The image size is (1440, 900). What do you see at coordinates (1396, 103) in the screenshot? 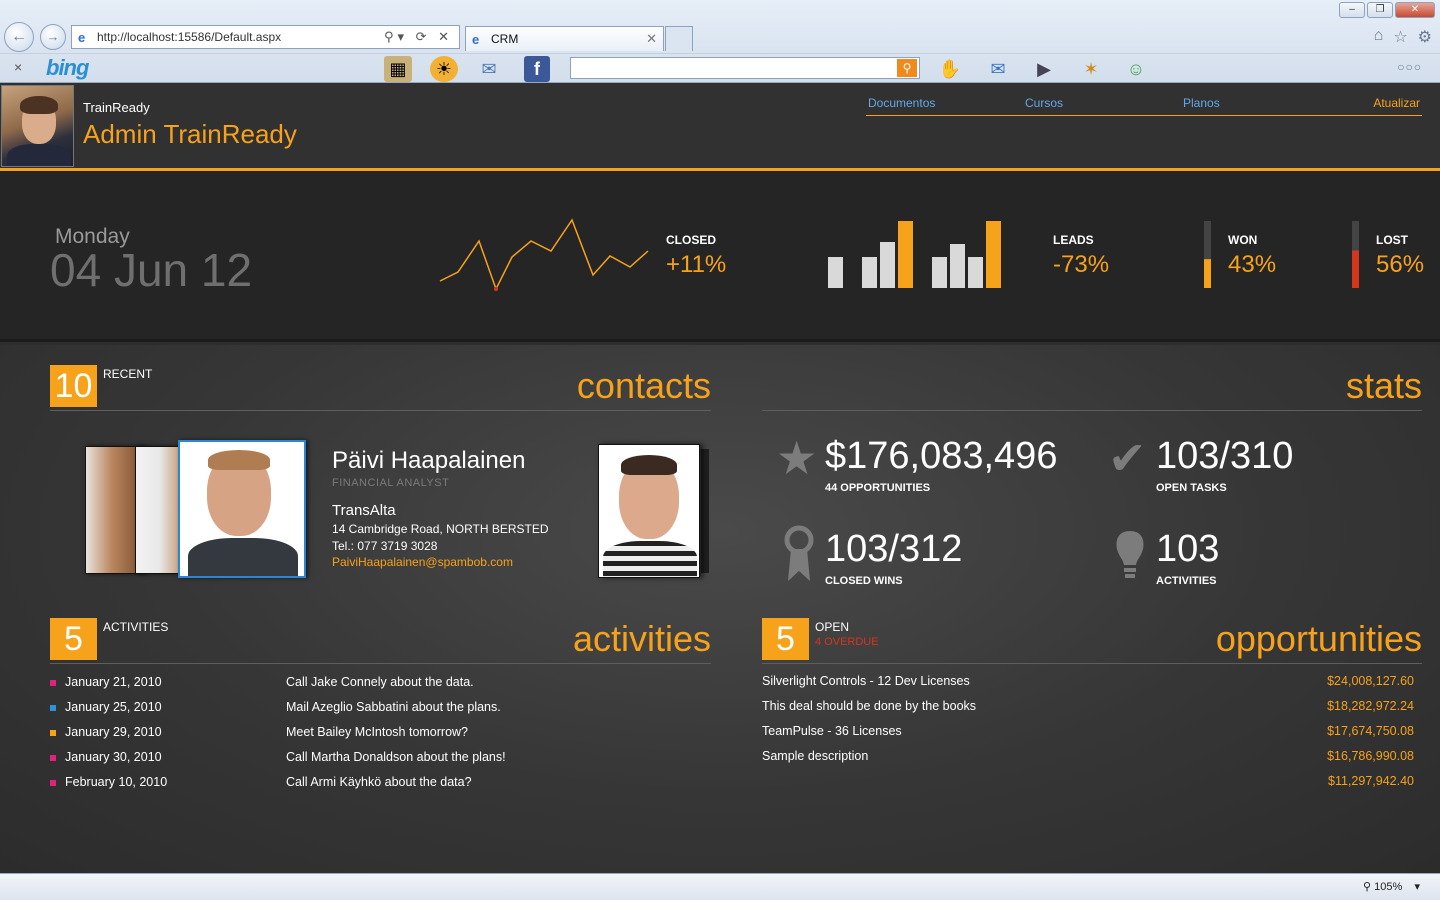
I see `refresh-link: Atualizar` at bounding box center [1396, 103].